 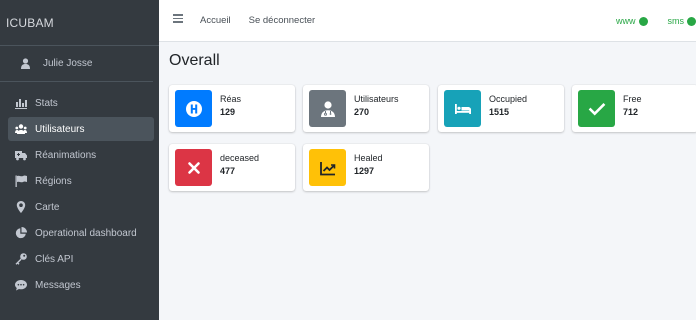 I want to click on info-box-utilisateurs: Utilisateurs 270, so click(x=366, y=108).